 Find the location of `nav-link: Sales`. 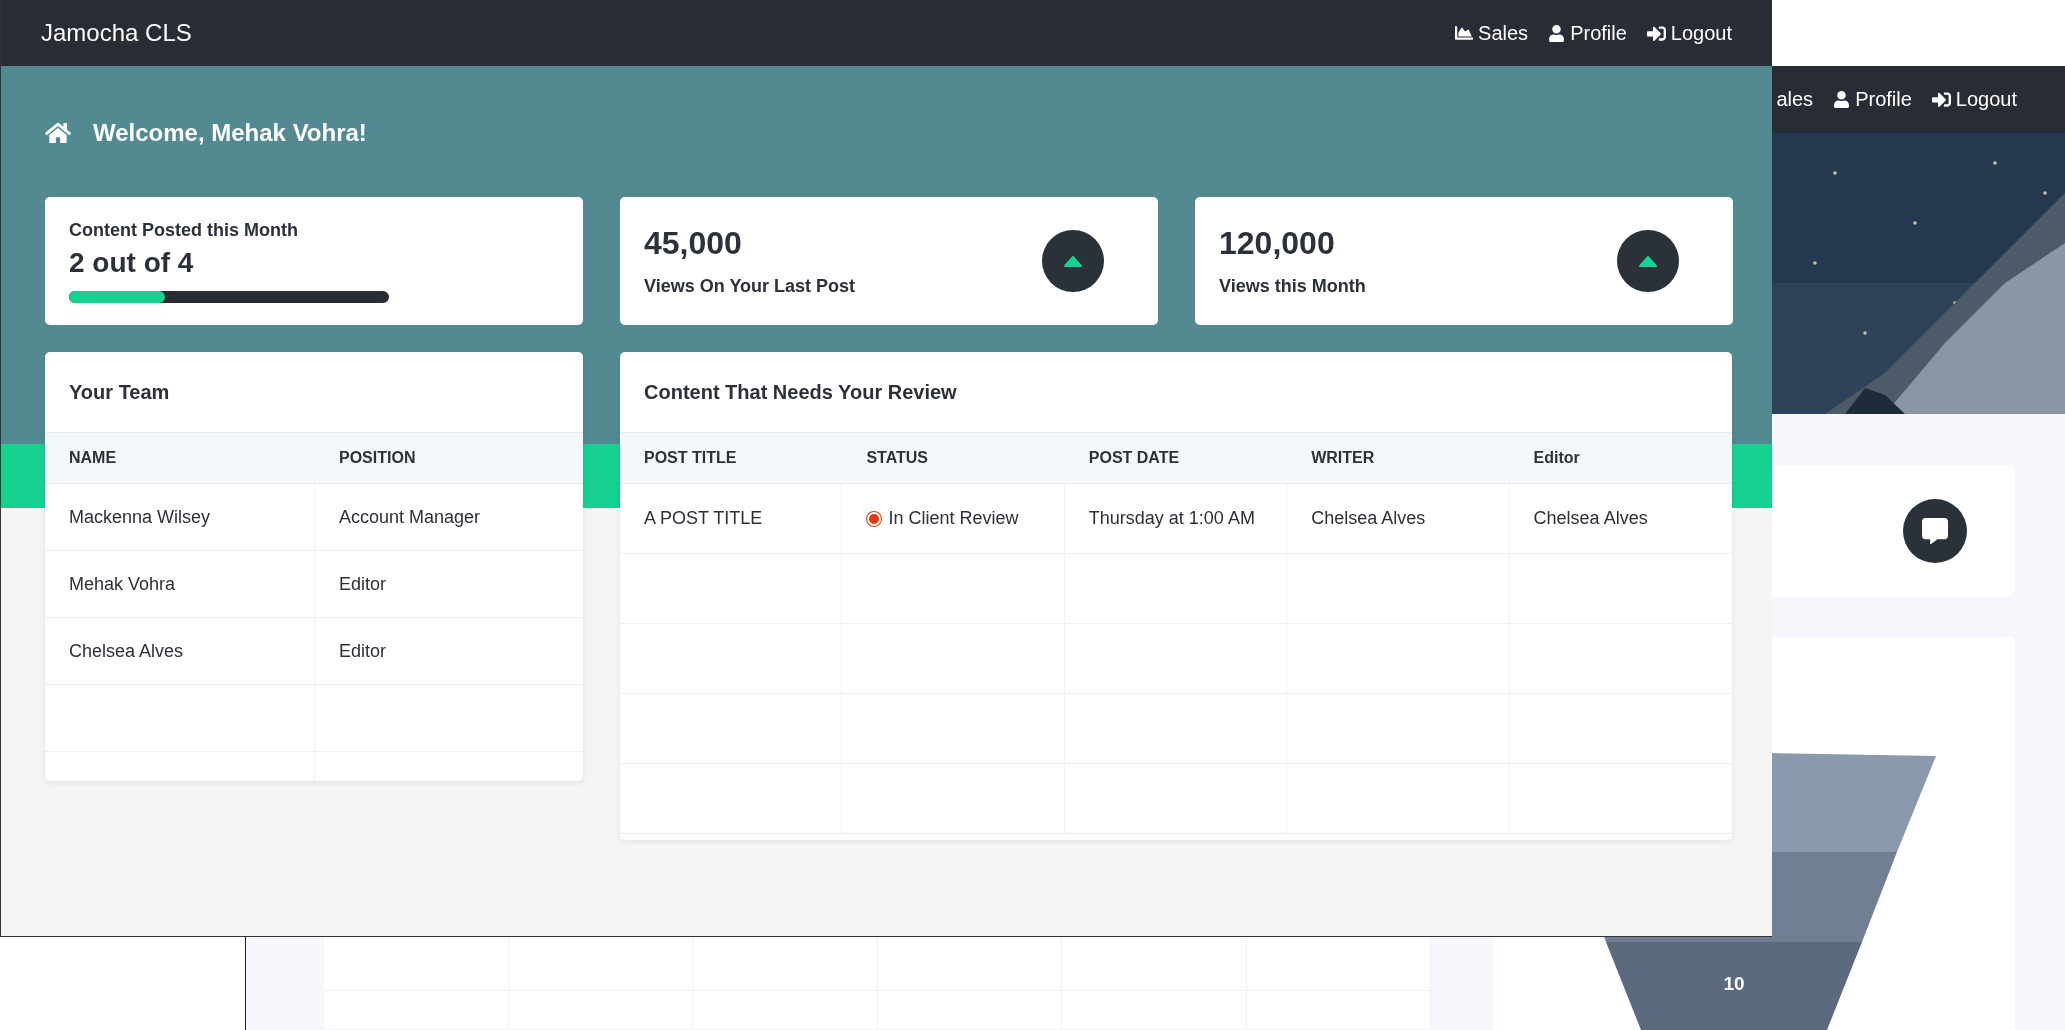

nav-link: Sales is located at coordinates (1492, 33).